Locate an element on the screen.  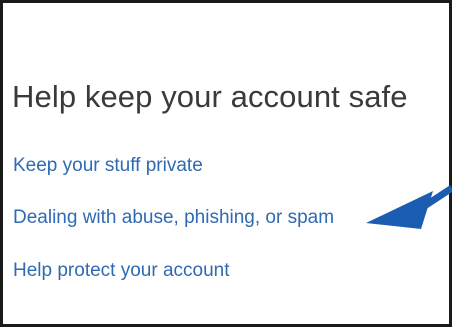
section-heading: Help keep your account safe is located at coordinates (210, 96).